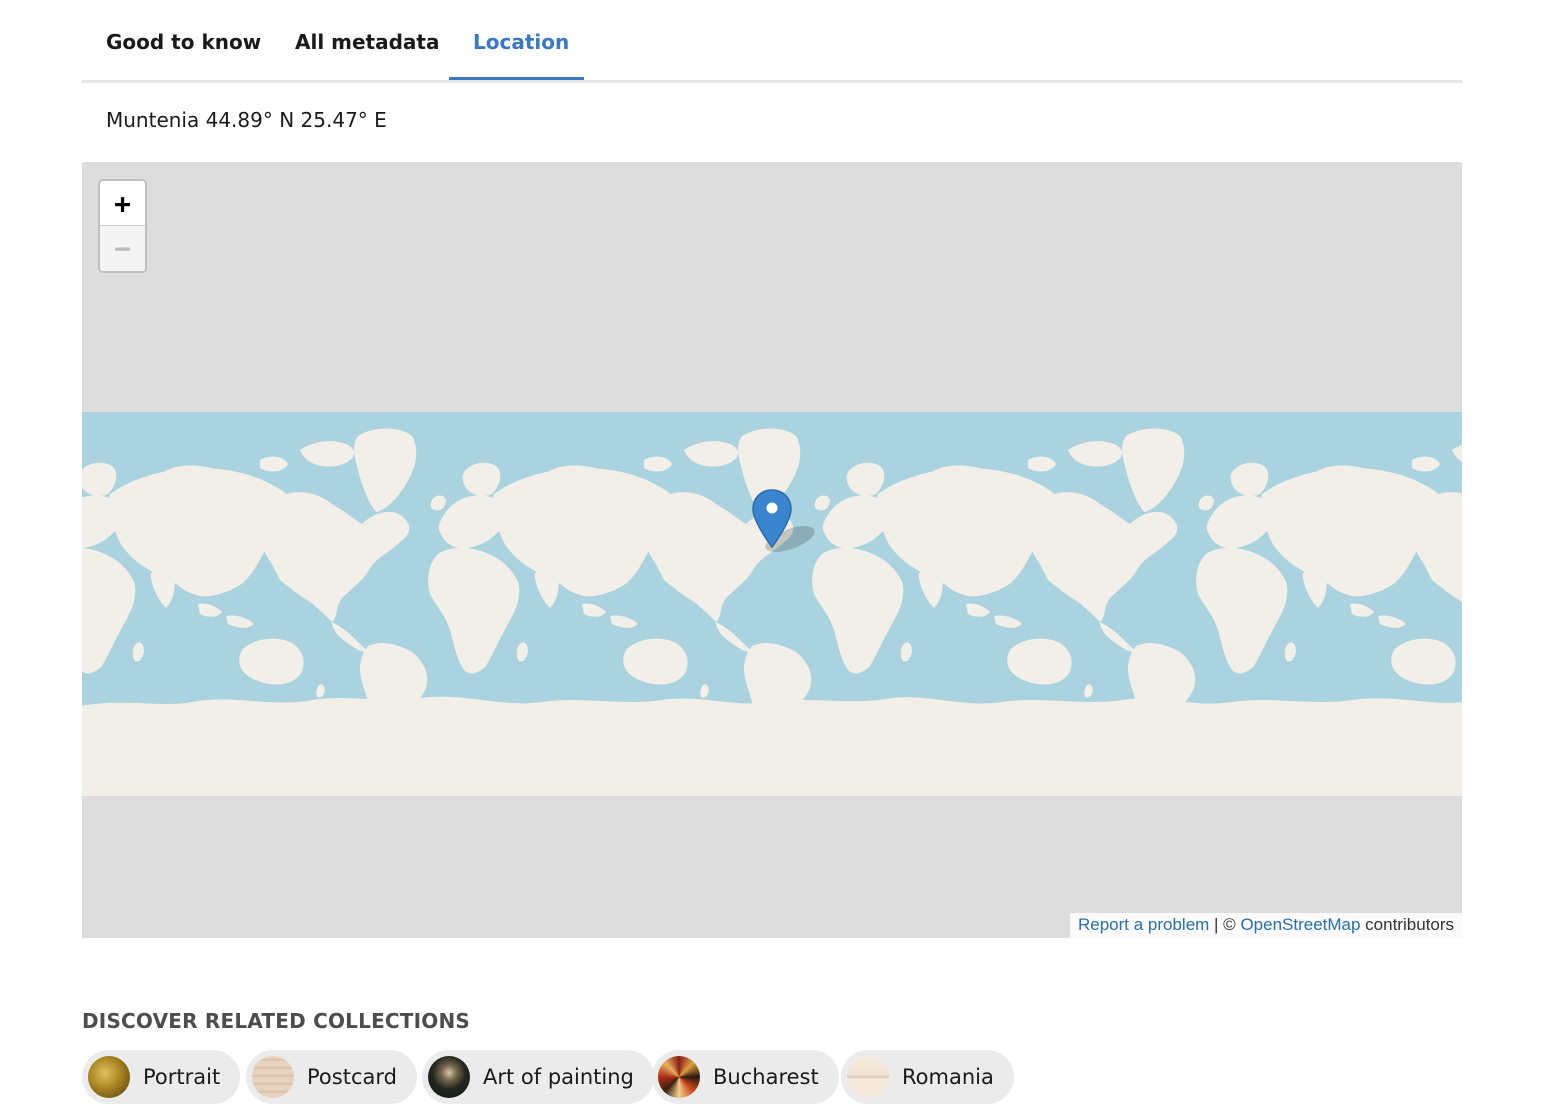  Describe the element at coordinates (516, 78) in the screenshot. I see `active-tab-indicator` at that location.